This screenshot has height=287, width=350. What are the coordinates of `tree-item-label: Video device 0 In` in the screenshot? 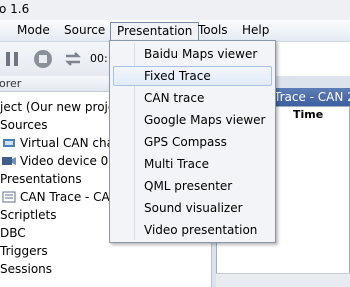 It's located at (72, 161).